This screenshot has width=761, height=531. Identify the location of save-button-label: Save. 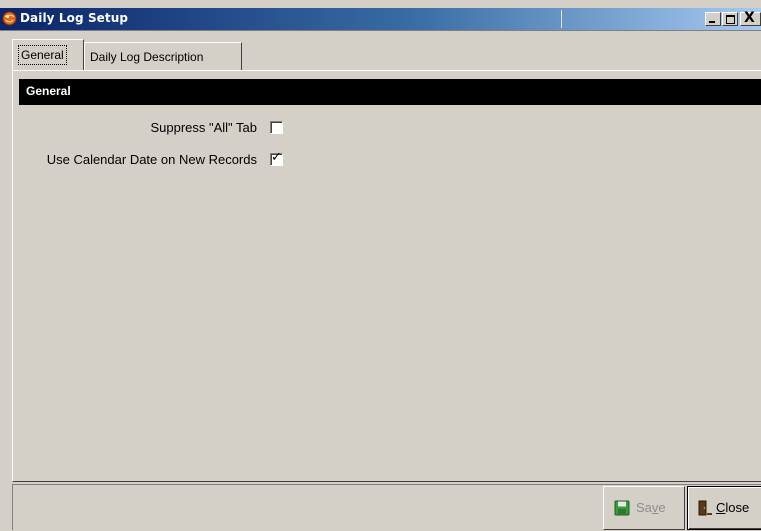
(651, 507).